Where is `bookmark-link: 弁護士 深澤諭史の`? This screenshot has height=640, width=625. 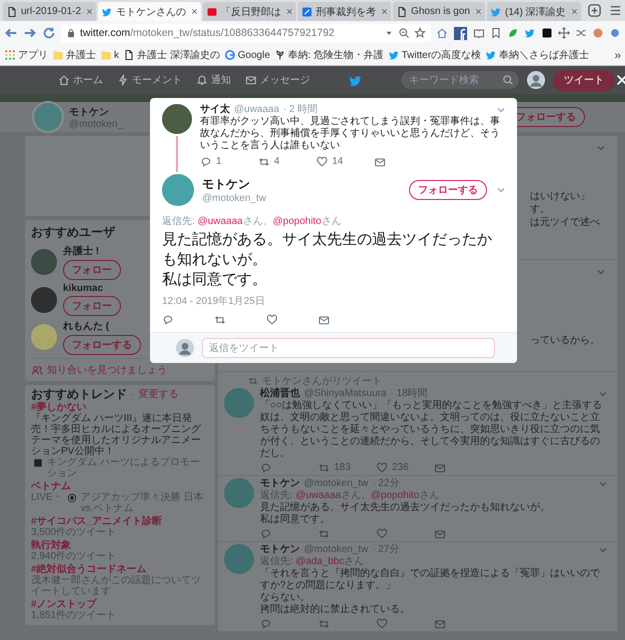
bookmark-link: 弁護士 深澤諭史の is located at coordinates (171, 55).